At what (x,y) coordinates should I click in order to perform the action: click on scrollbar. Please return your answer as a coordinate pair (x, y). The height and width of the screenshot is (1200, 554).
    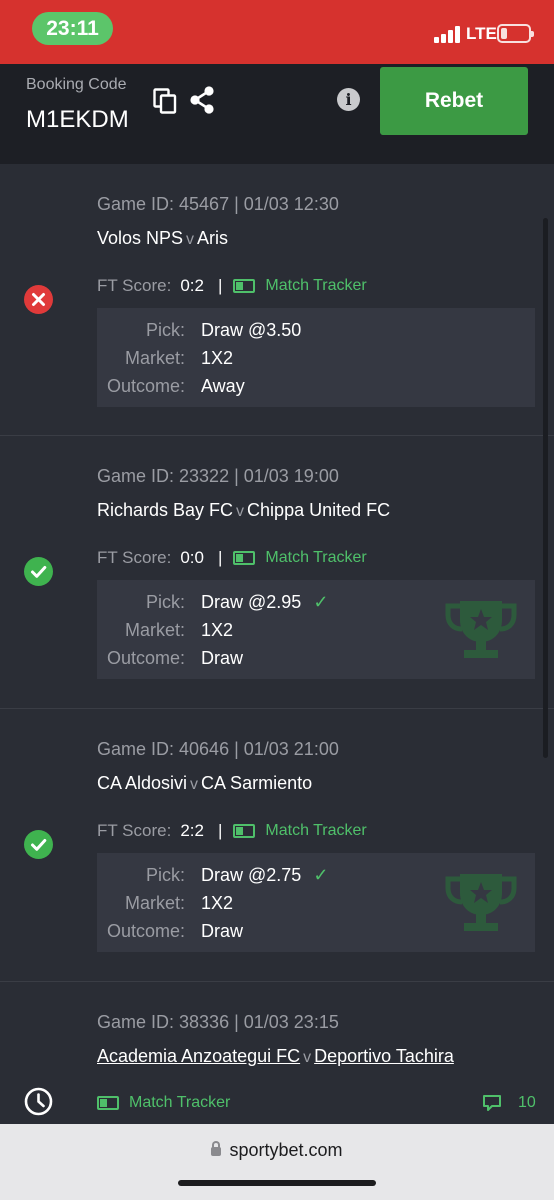
    Looking at the image, I should click on (545, 488).